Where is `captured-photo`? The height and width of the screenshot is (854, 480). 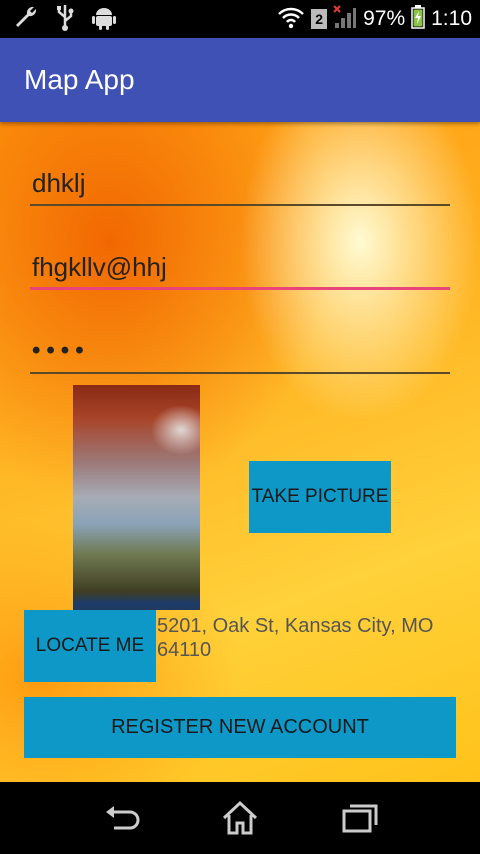
captured-photo is located at coordinates (136, 497).